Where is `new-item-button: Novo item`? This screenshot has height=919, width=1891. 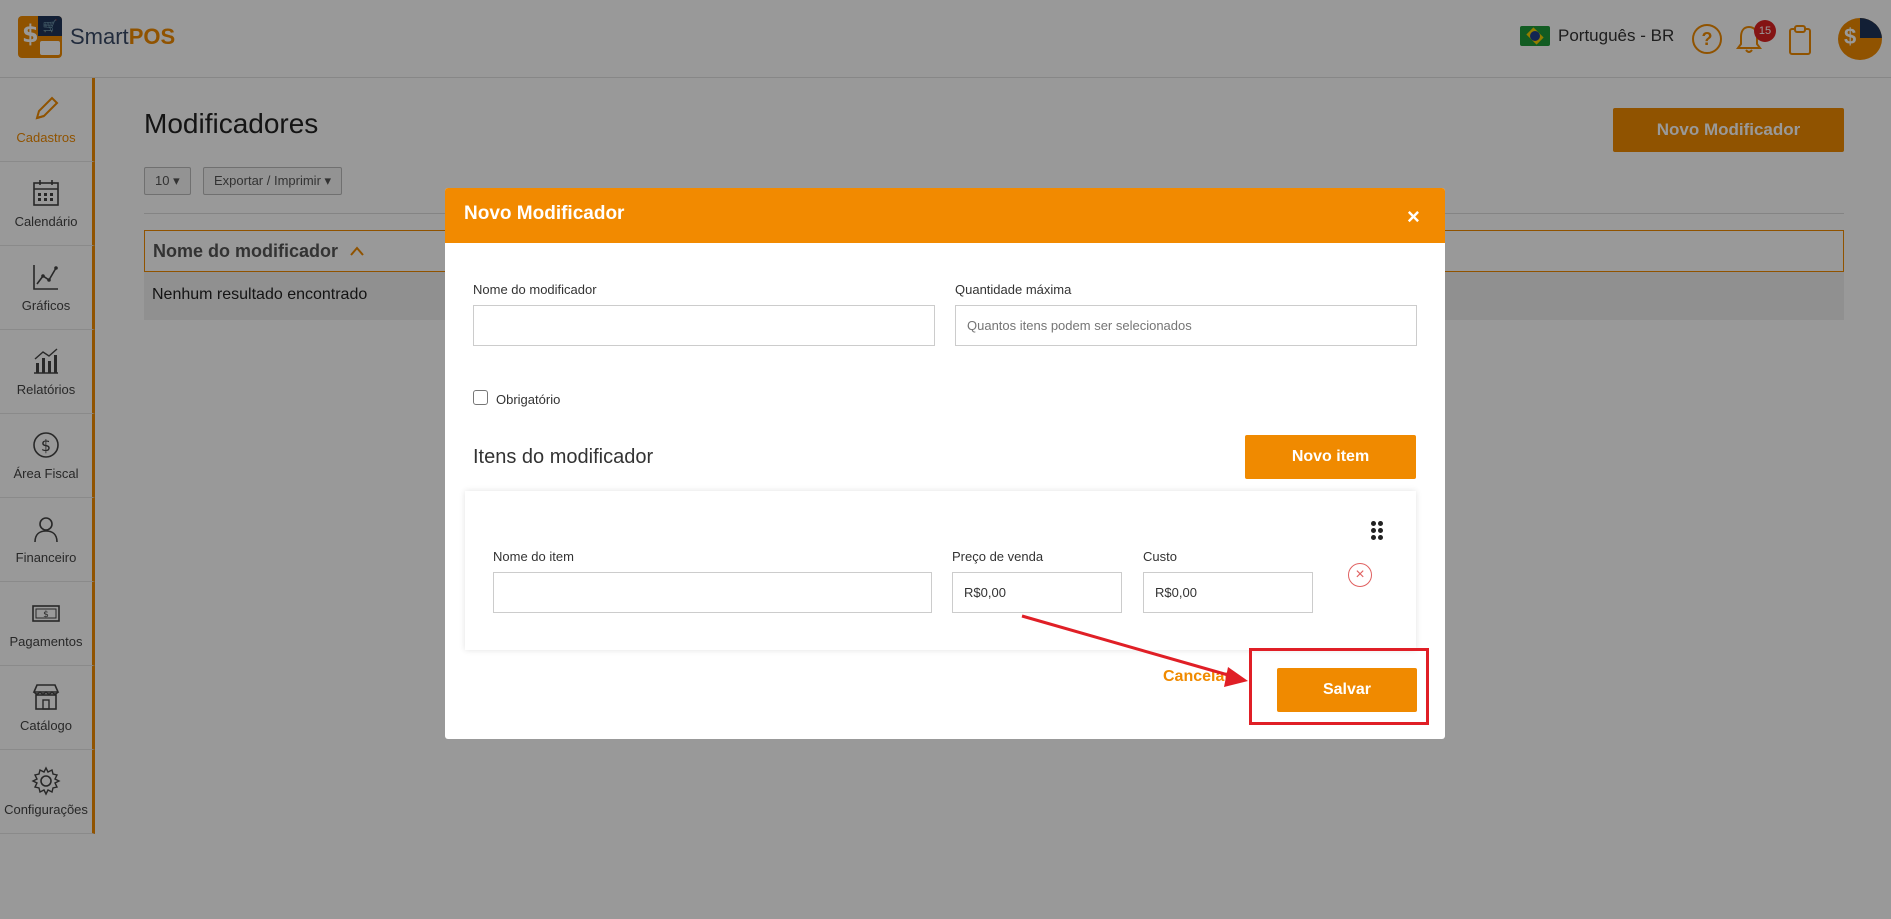 new-item-button: Novo item is located at coordinates (1330, 457).